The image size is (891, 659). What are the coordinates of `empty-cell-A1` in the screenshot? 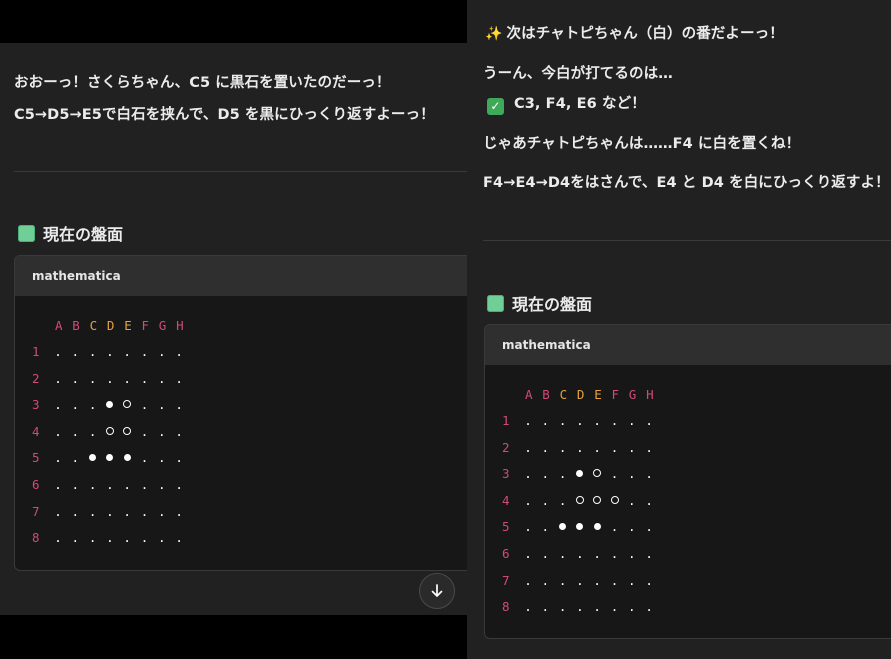 It's located at (528, 420).